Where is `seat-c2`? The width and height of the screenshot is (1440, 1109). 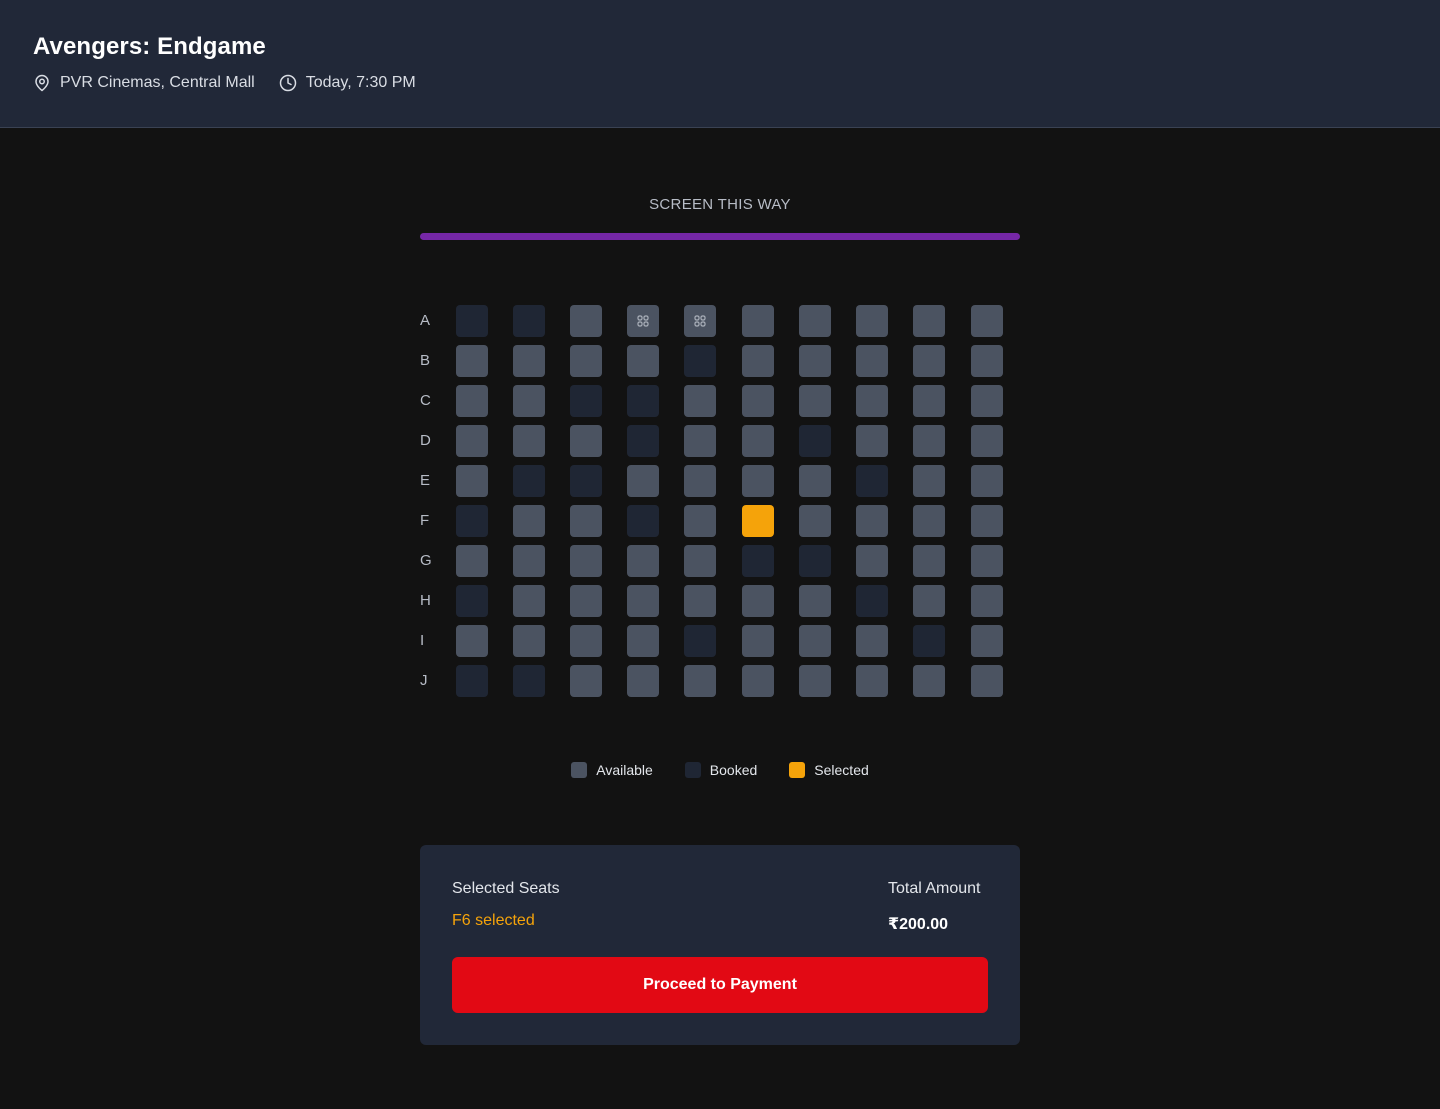 seat-c2 is located at coordinates (529, 401).